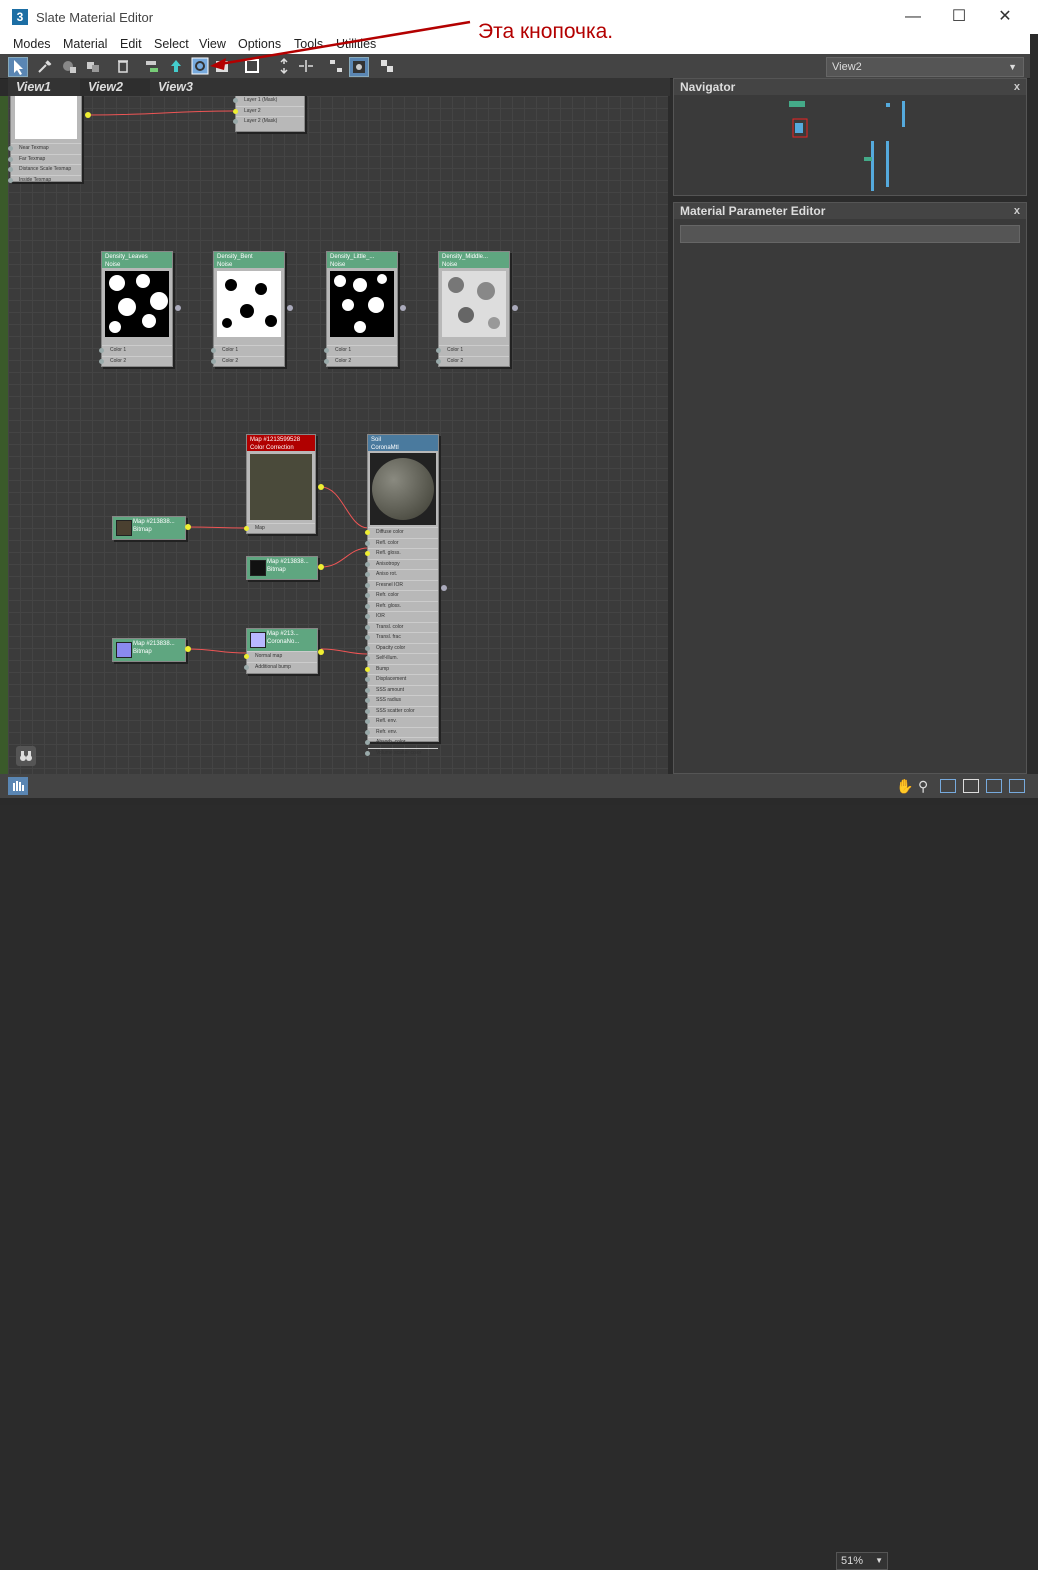  What do you see at coordinates (131, 44) in the screenshot?
I see `menu-edit: Edit` at bounding box center [131, 44].